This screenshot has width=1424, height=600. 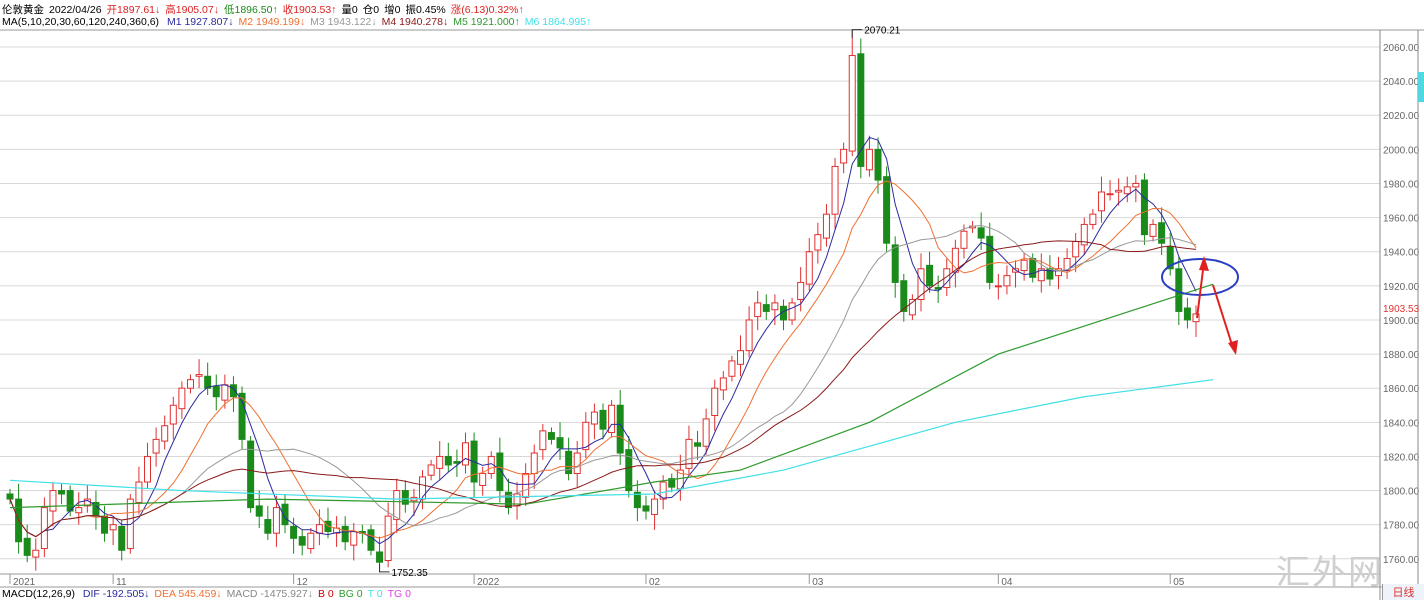 What do you see at coordinates (133, 10) in the screenshot?
I see `open: 开1897.61↓` at bounding box center [133, 10].